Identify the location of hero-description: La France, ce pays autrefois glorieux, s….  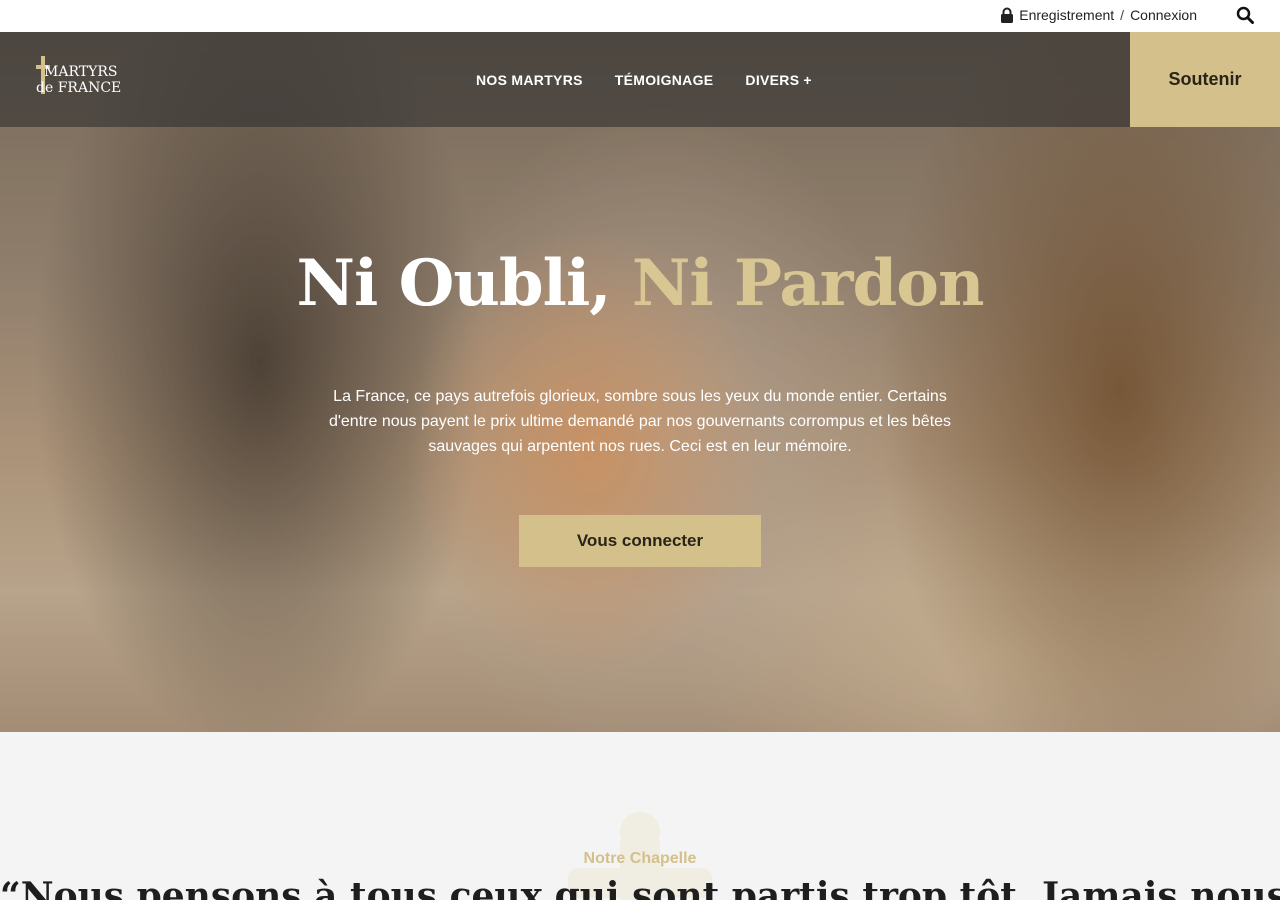
(640, 421).